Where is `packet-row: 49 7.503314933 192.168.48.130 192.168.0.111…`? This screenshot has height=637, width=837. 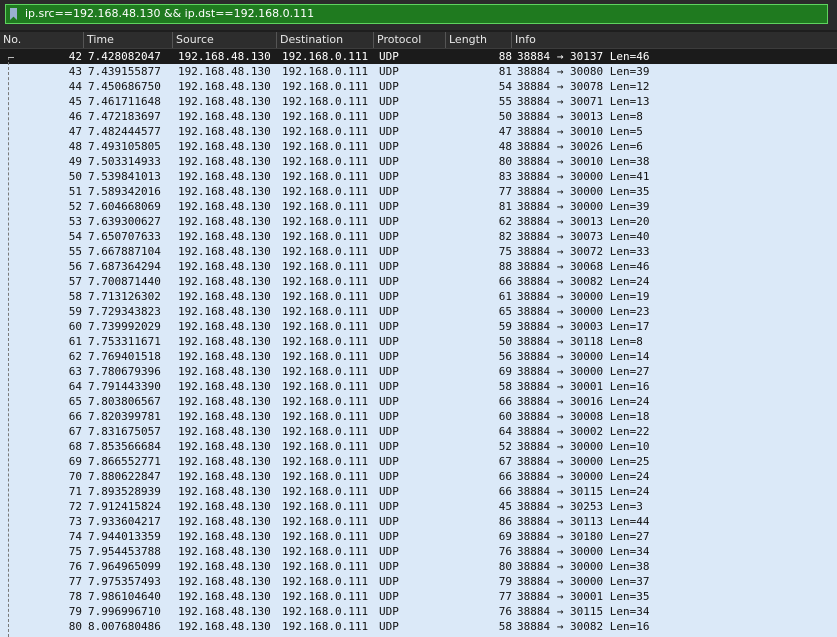
packet-row: 49 7.503314933 192.168.48.130 192.168.0.111… is located at coordinates (418, 161).